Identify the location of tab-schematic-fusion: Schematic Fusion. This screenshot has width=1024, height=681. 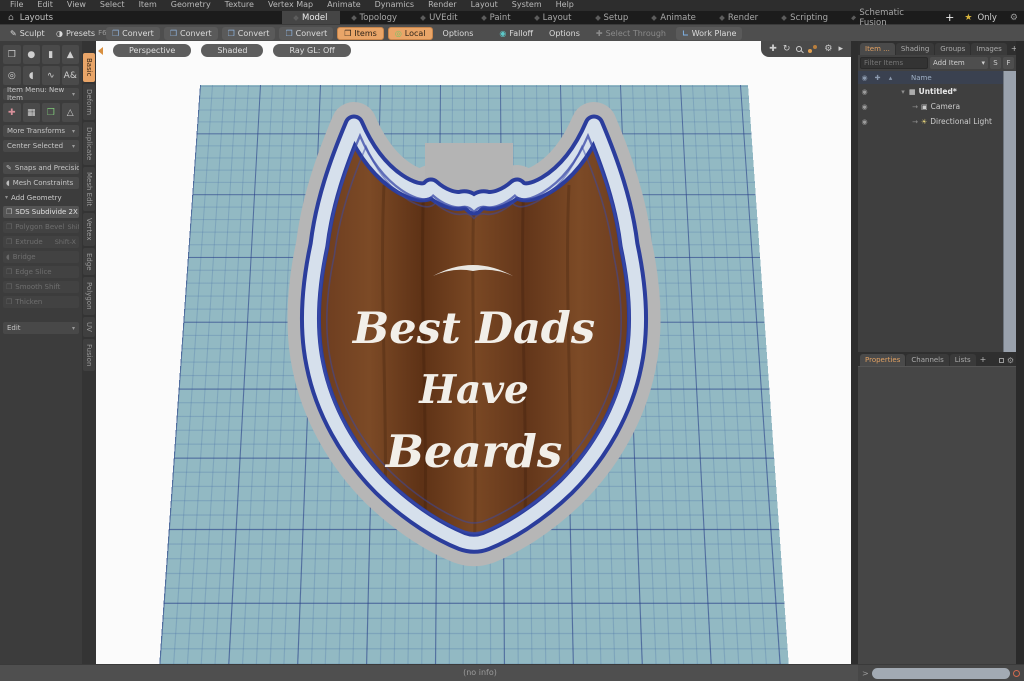
(887, 18).